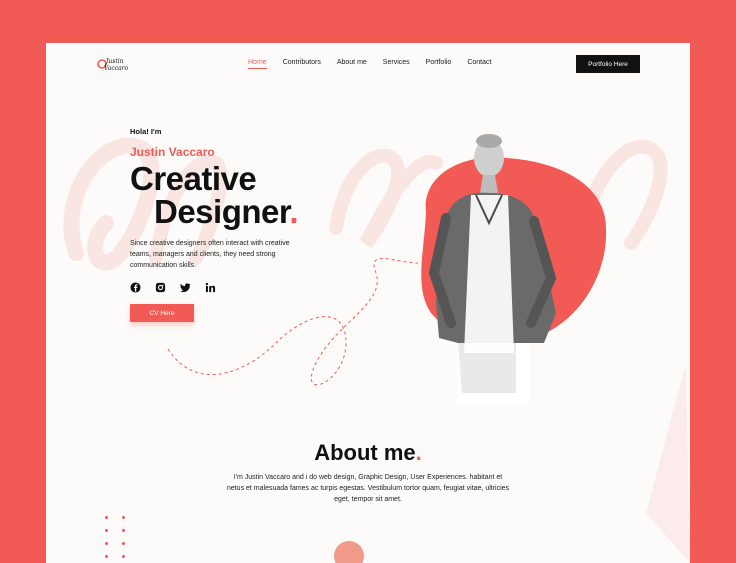 The image size is (736, 563). Describe the element at coordinates (116, 537) in the screenshot. I see `dot-grid-decoration` at that location.